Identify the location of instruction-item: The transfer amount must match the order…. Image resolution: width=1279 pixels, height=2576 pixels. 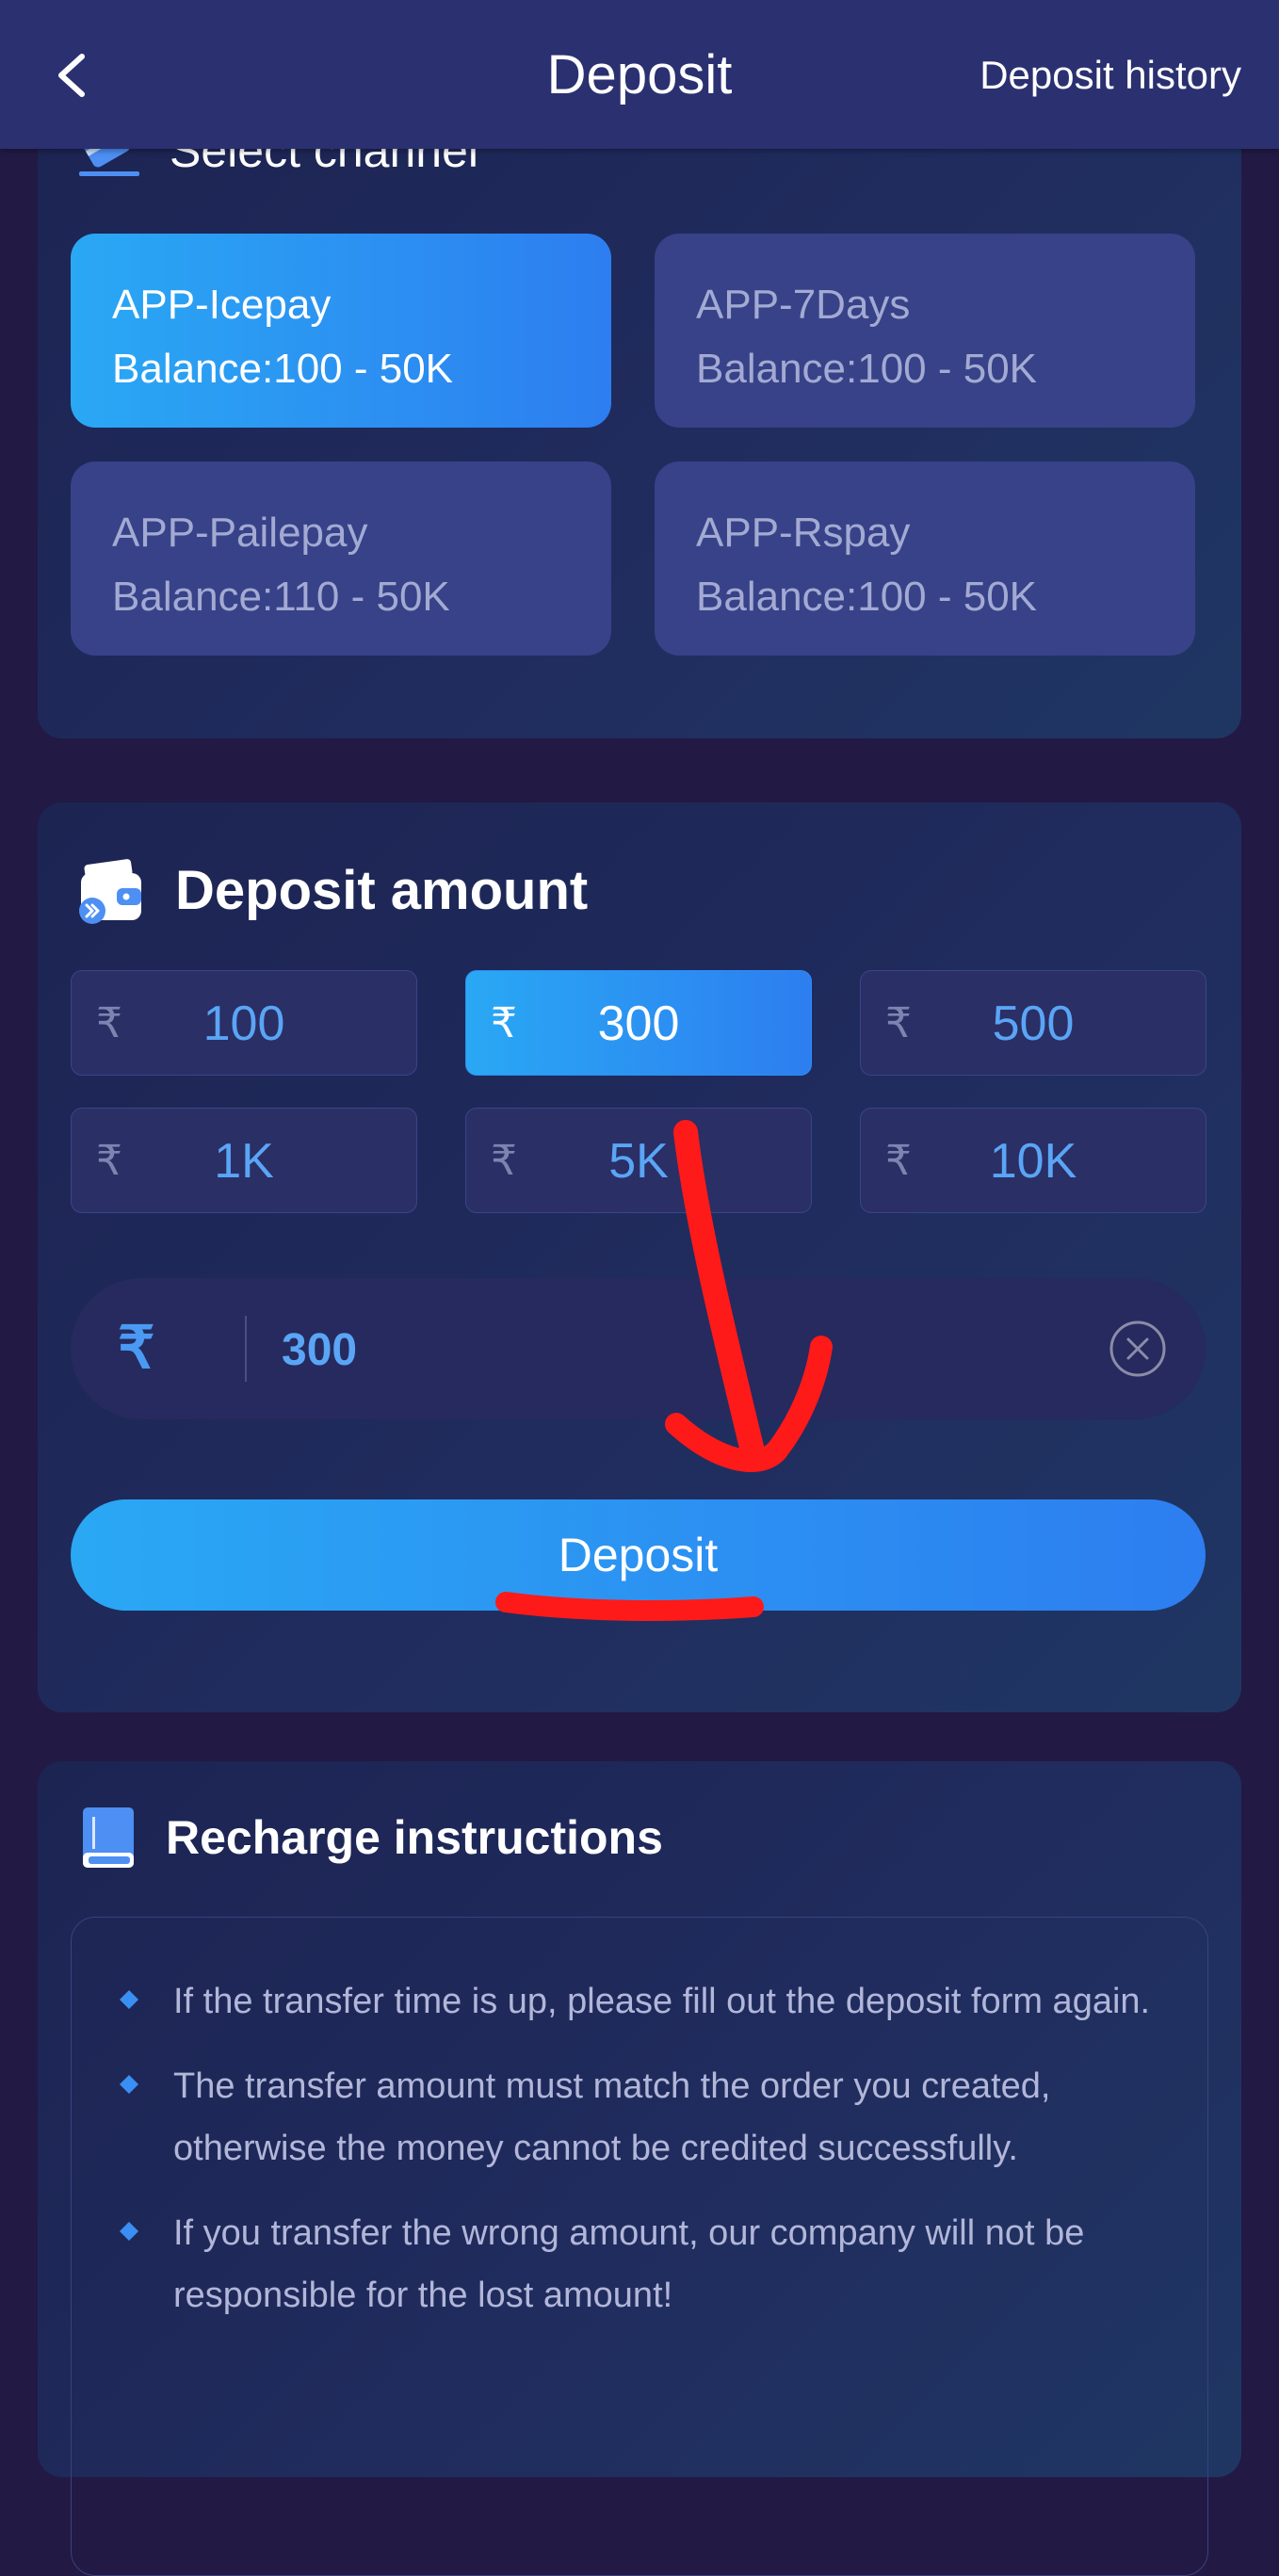
(635, 2117).